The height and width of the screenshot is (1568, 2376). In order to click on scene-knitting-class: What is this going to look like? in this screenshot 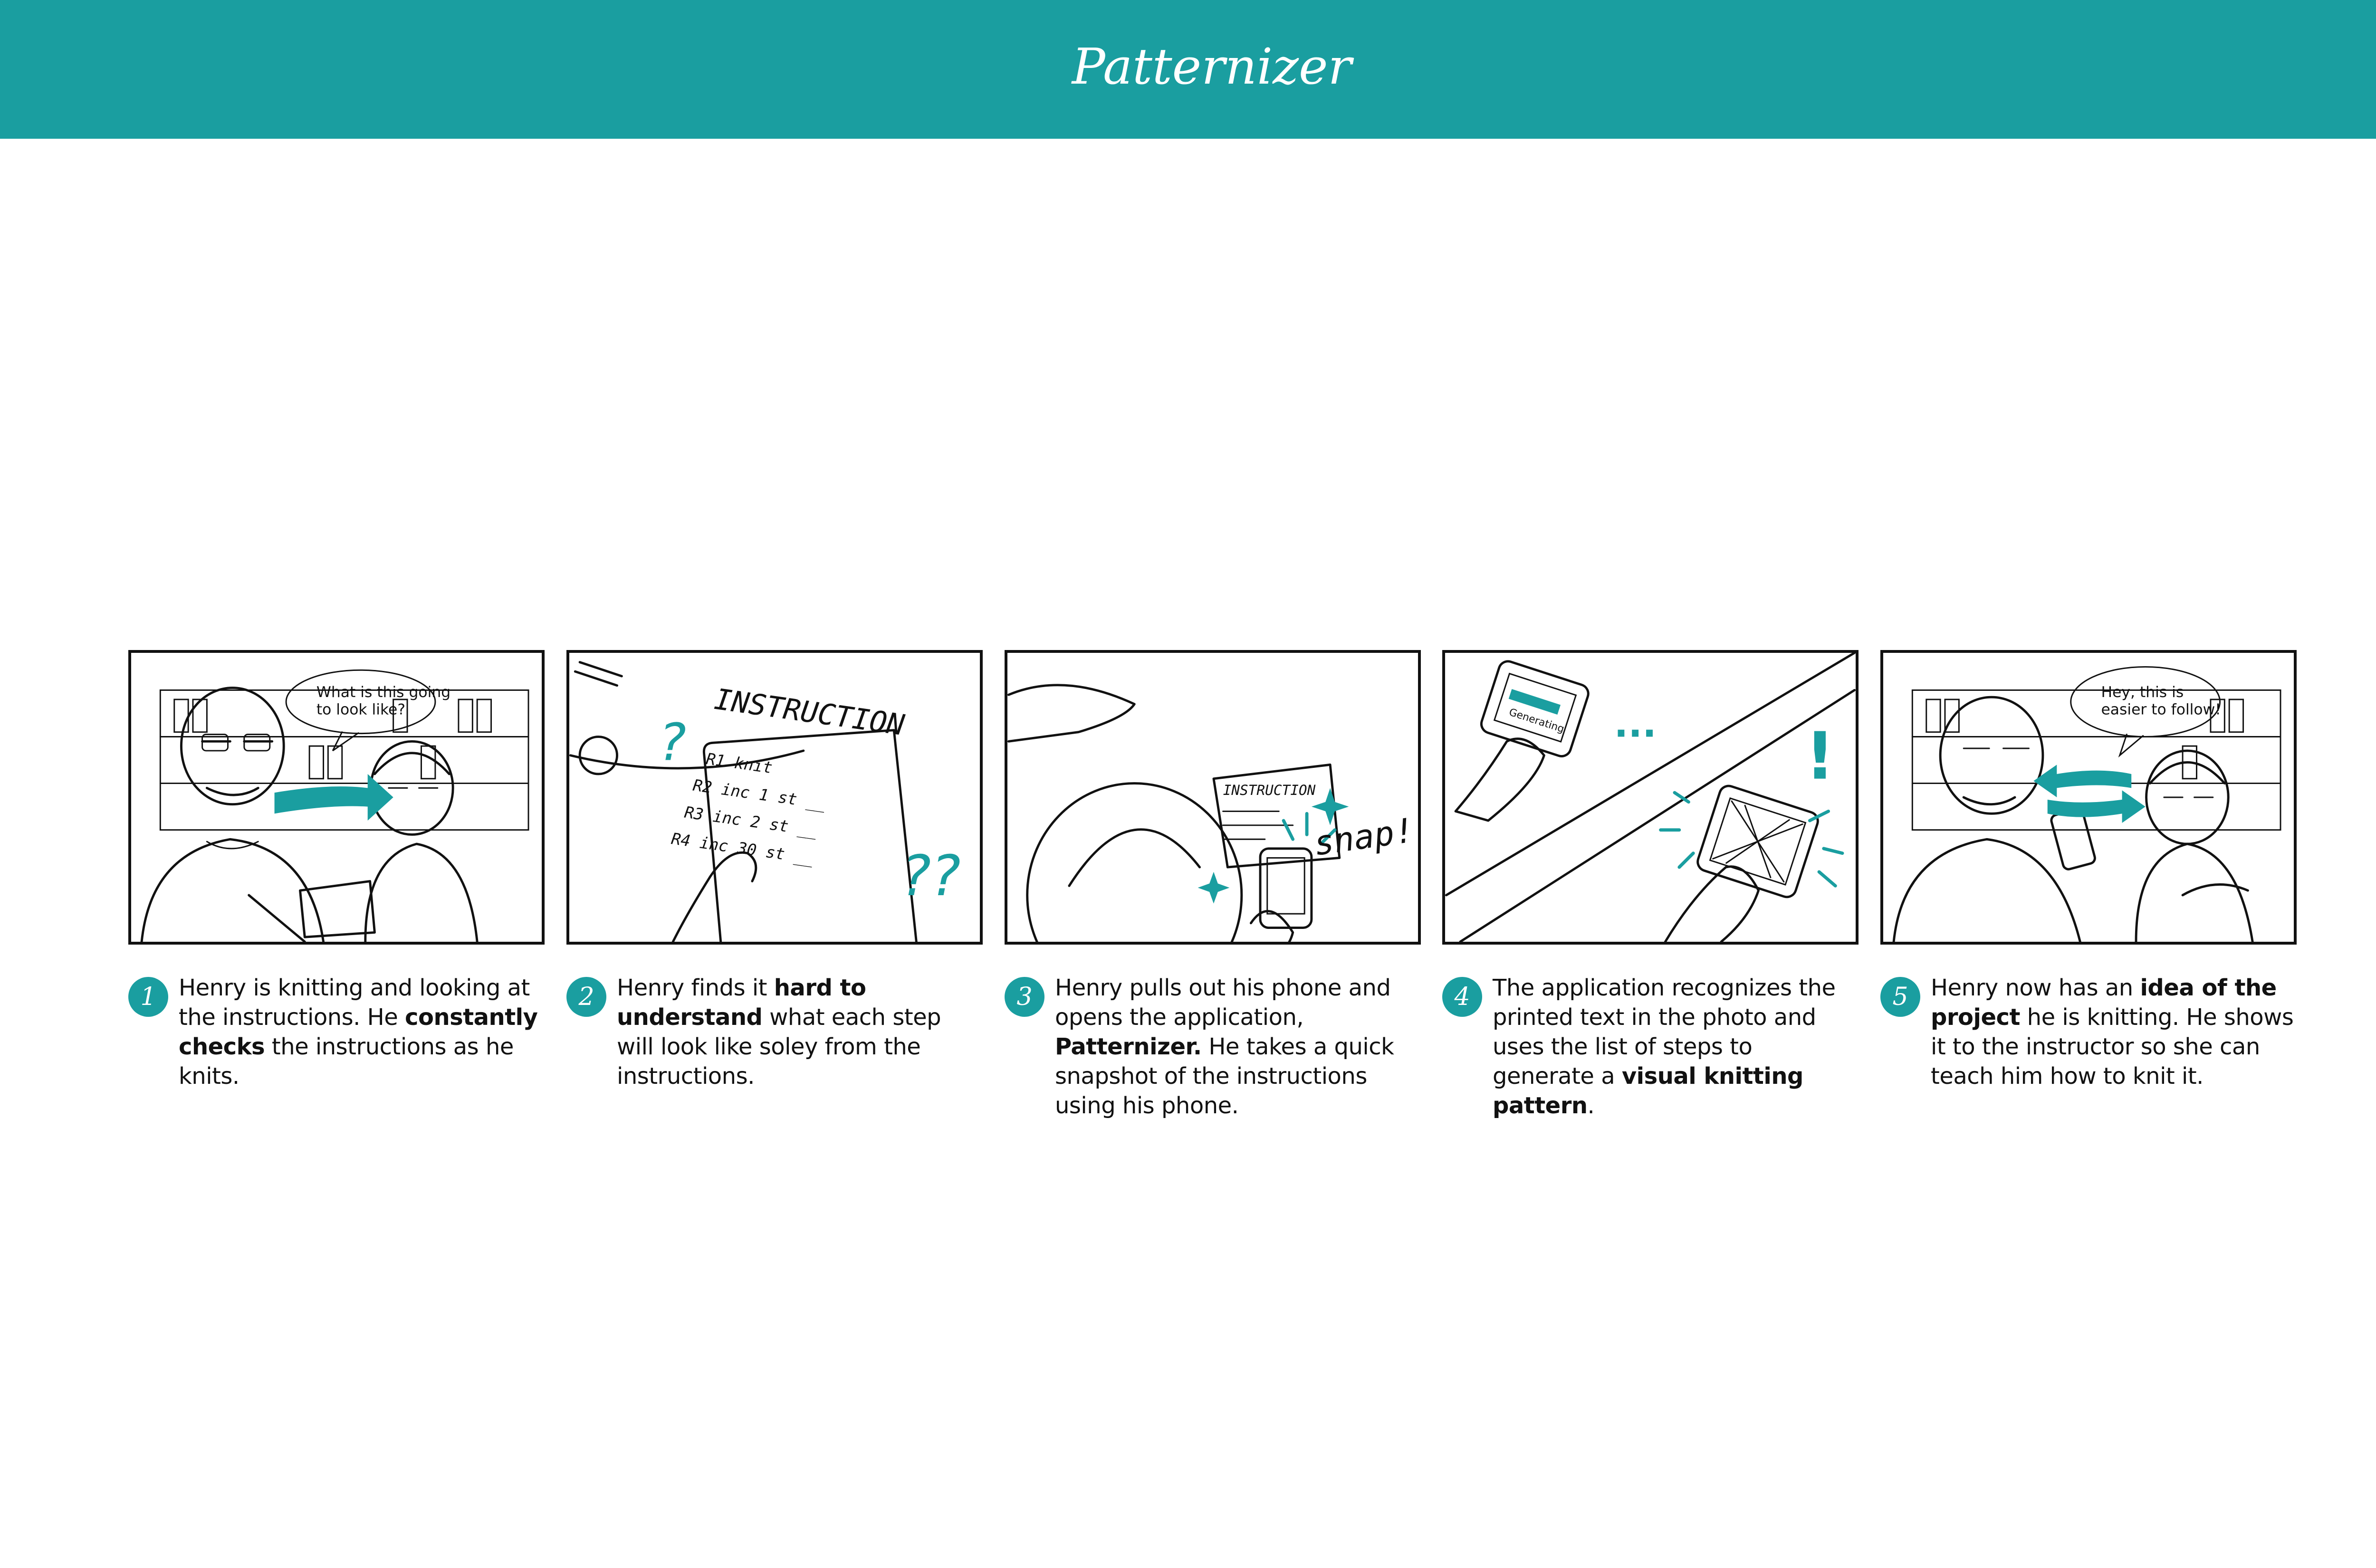, I will do `click(334, 806)`.